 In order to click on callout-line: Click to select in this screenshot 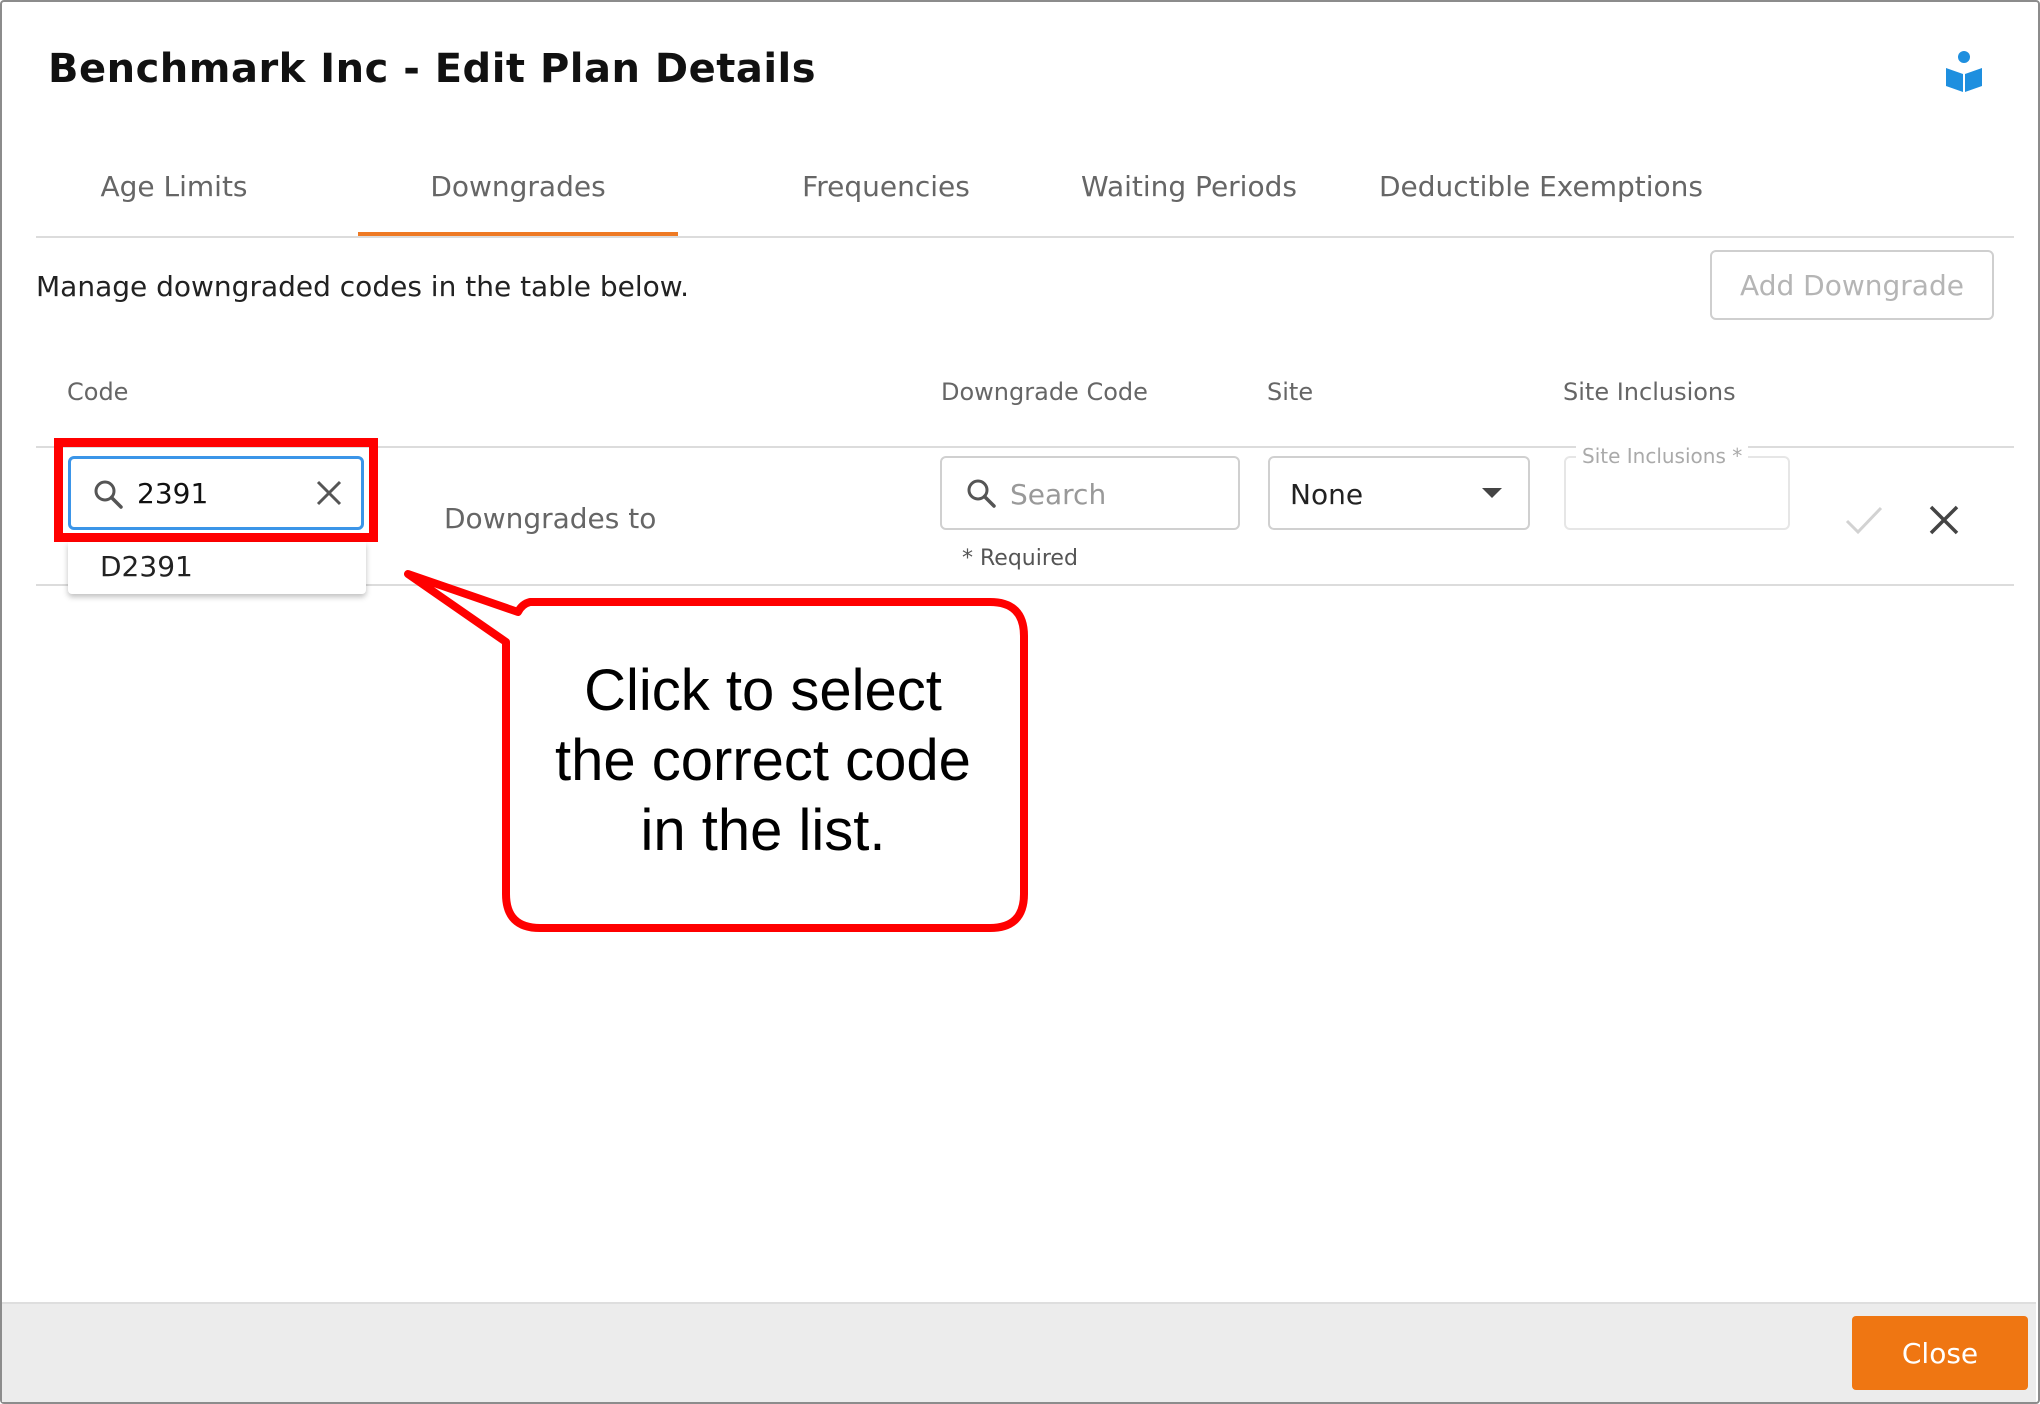, I will do `click(763, 690)`.